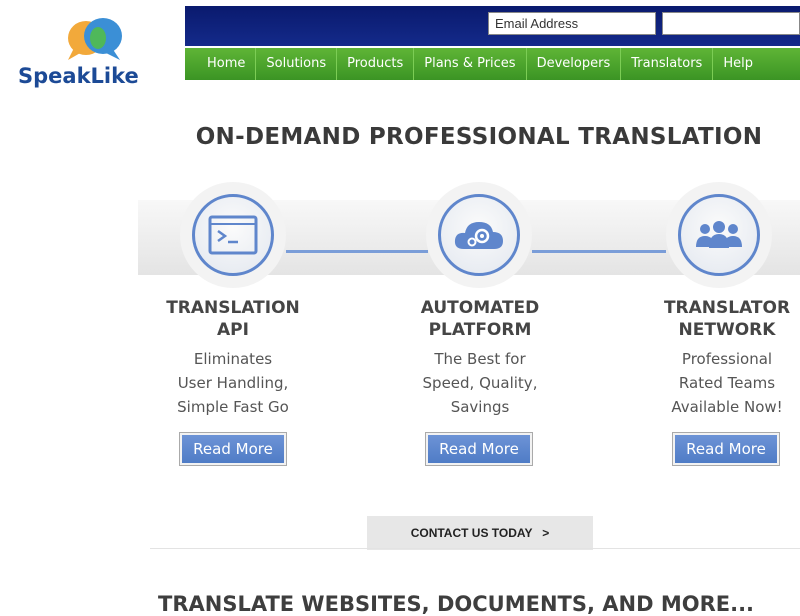  What do you see at coordinates (479, 137) in the screenshot?
I see `page-headline: ON-DEMAND PROFESSIONAL TRANSLATION` at bounding box center [479, 137].